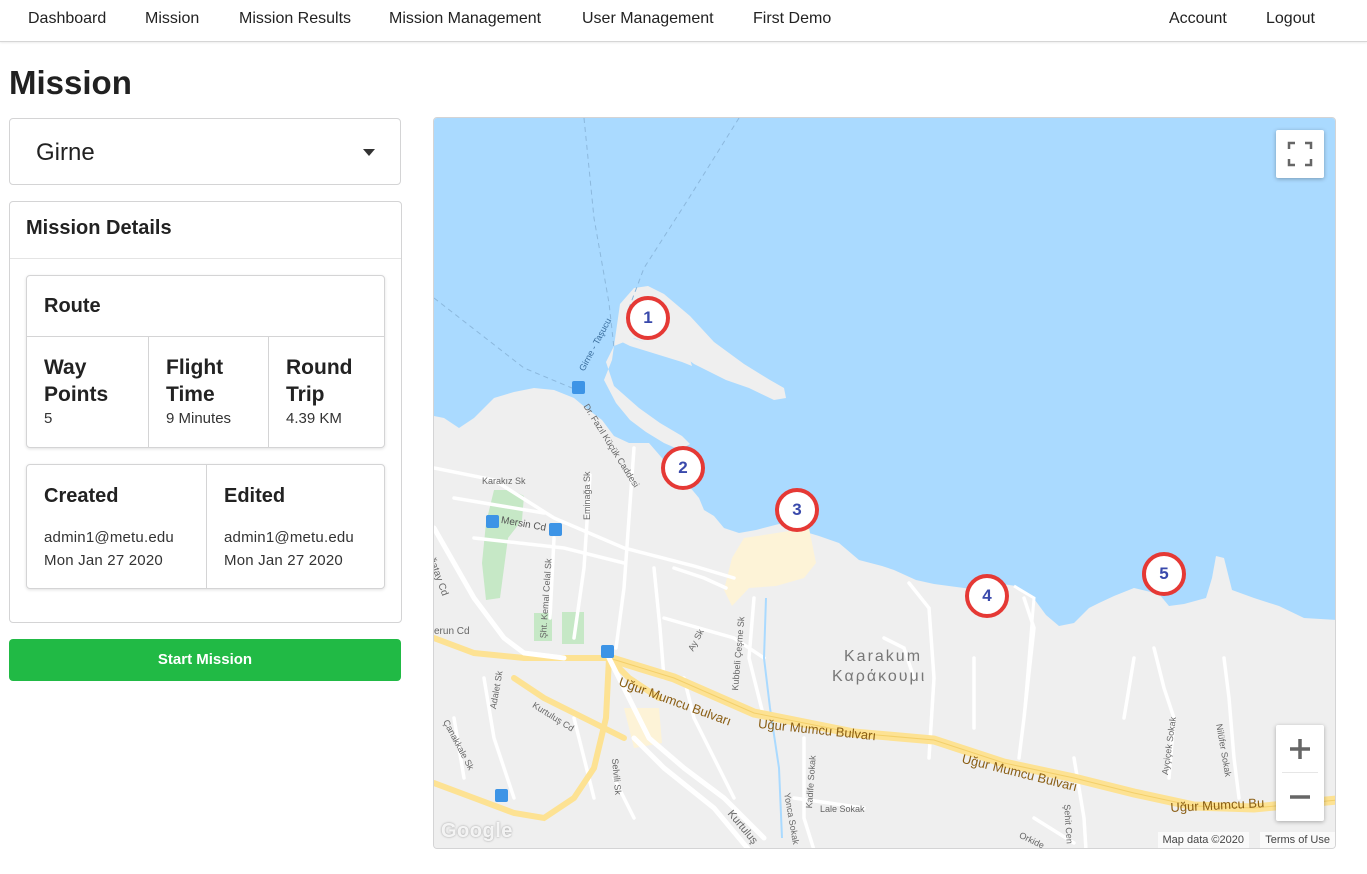 The width and height of the screenshot is (1367, 874). What do you see at coordinates (1164, 574) in the screenshot?
I see `waypoint-marker-5: 5` at bounding box center [1164, 574].